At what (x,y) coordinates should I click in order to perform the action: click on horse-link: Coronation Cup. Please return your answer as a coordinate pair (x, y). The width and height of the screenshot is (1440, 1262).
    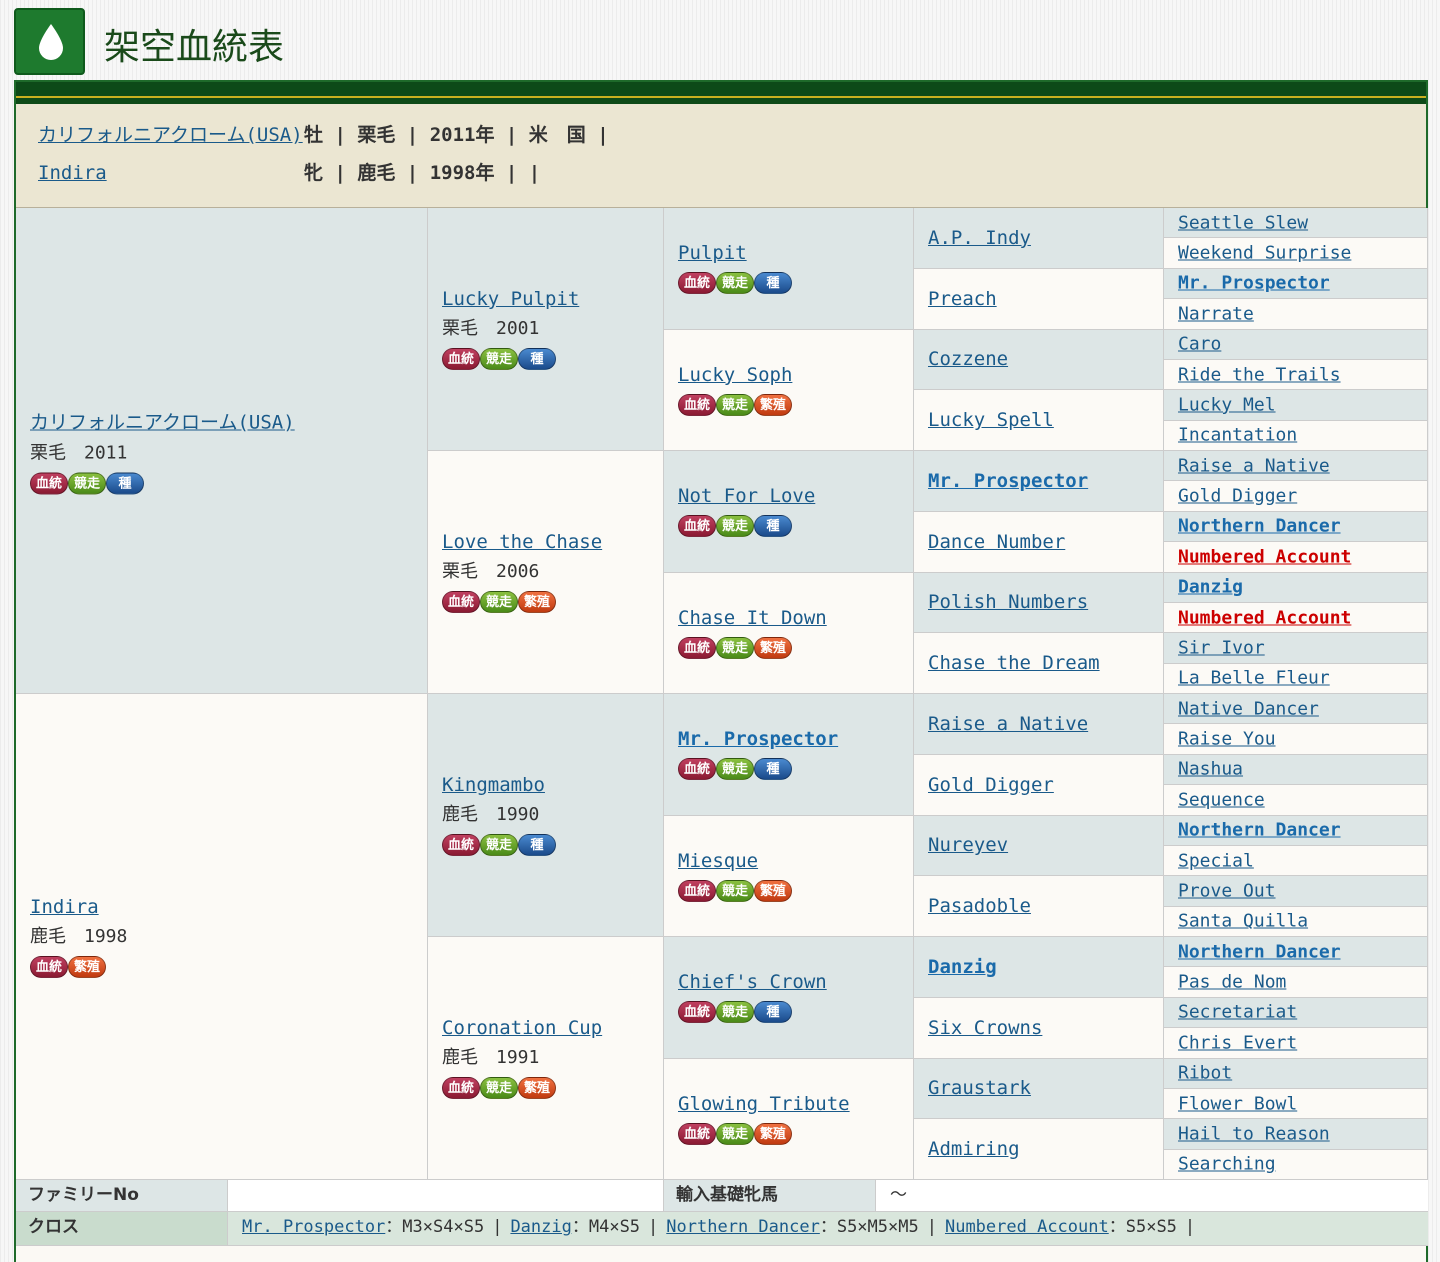
    Looking at the image, I should click on (522, 1028).